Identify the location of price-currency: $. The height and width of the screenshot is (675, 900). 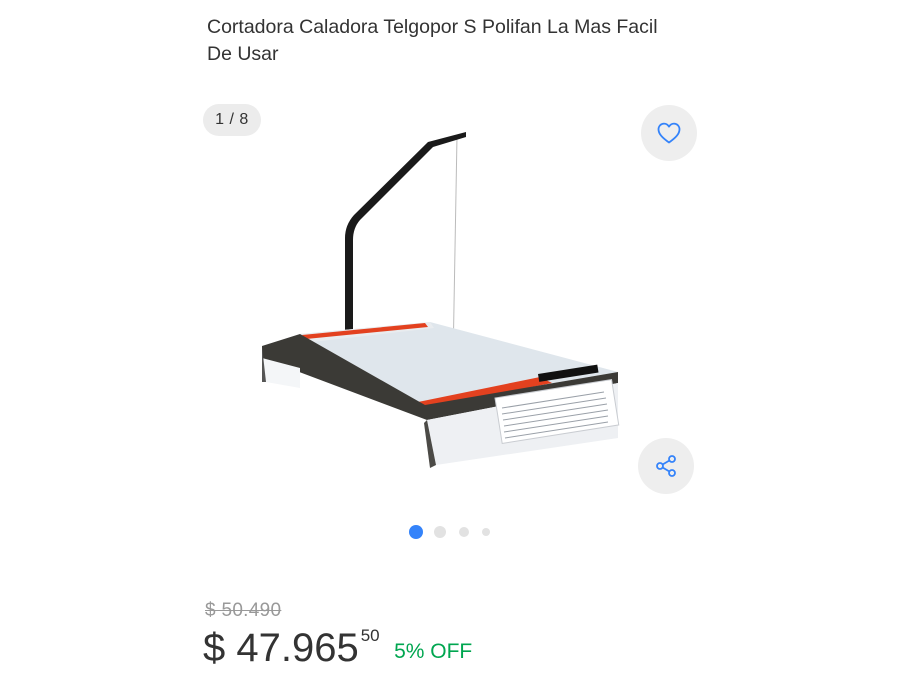
(220, 648).